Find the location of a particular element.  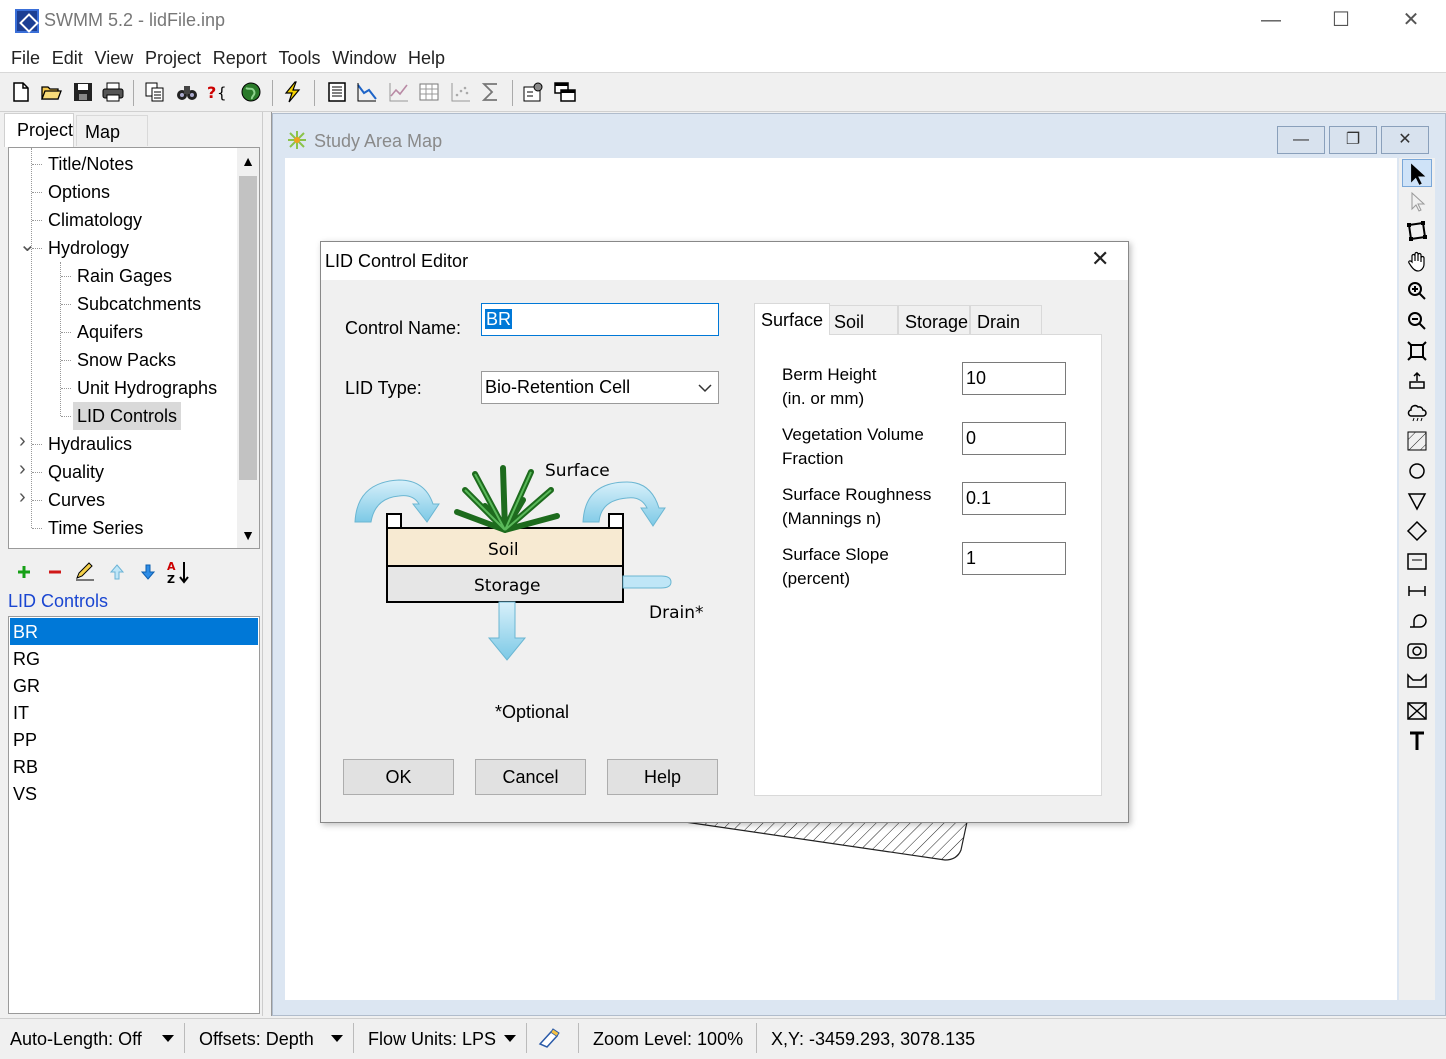

list-item: VS is located at coordinates (134, 793).